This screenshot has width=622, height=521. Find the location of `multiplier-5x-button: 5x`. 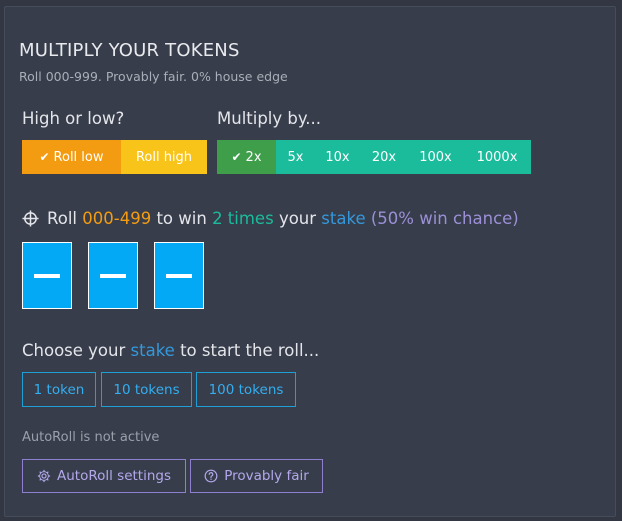

multiplier-5x-button: 5x is located at coordinates (295, 157).